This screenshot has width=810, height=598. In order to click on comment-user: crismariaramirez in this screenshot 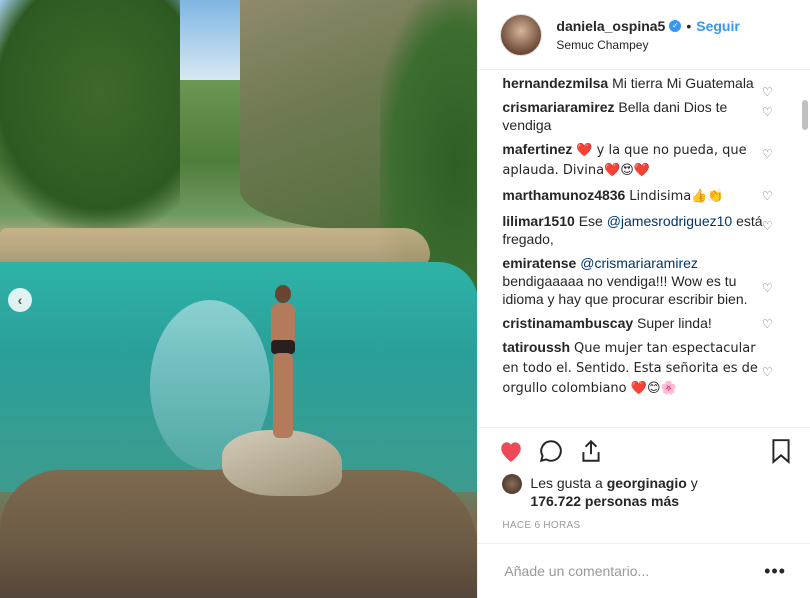, I will do `click(558, 107)`.